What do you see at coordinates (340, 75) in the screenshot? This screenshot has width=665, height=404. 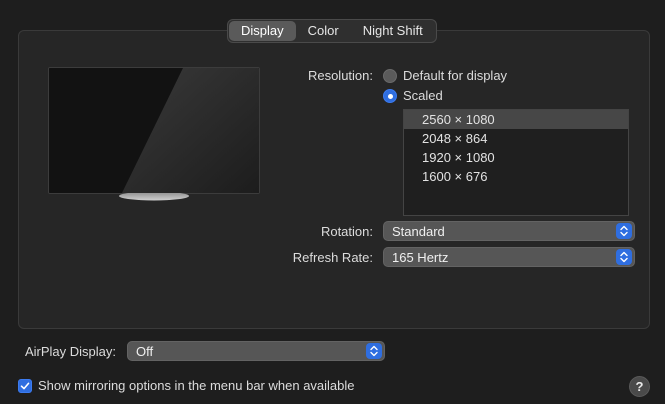 I see `resolution-label: Resolution:` at bounding box center [340, 75].